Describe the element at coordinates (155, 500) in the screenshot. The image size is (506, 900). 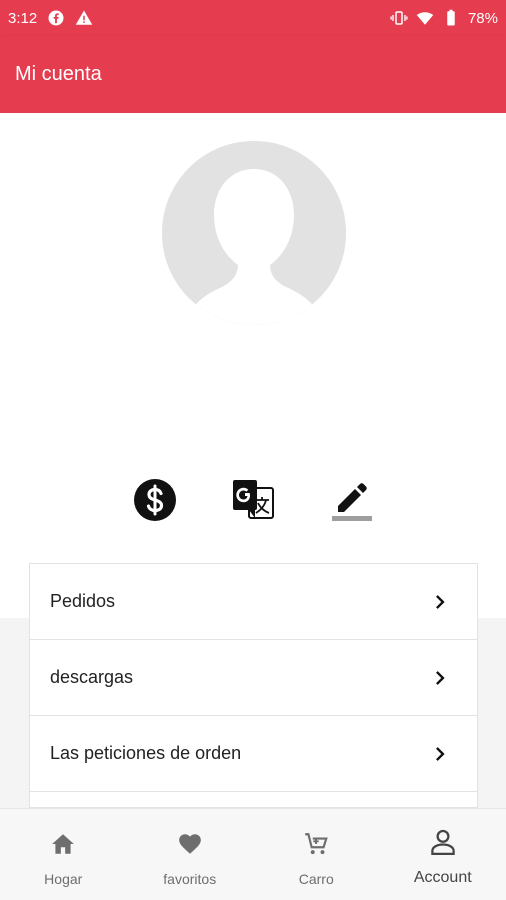
I see `dollar-icon` at that location.